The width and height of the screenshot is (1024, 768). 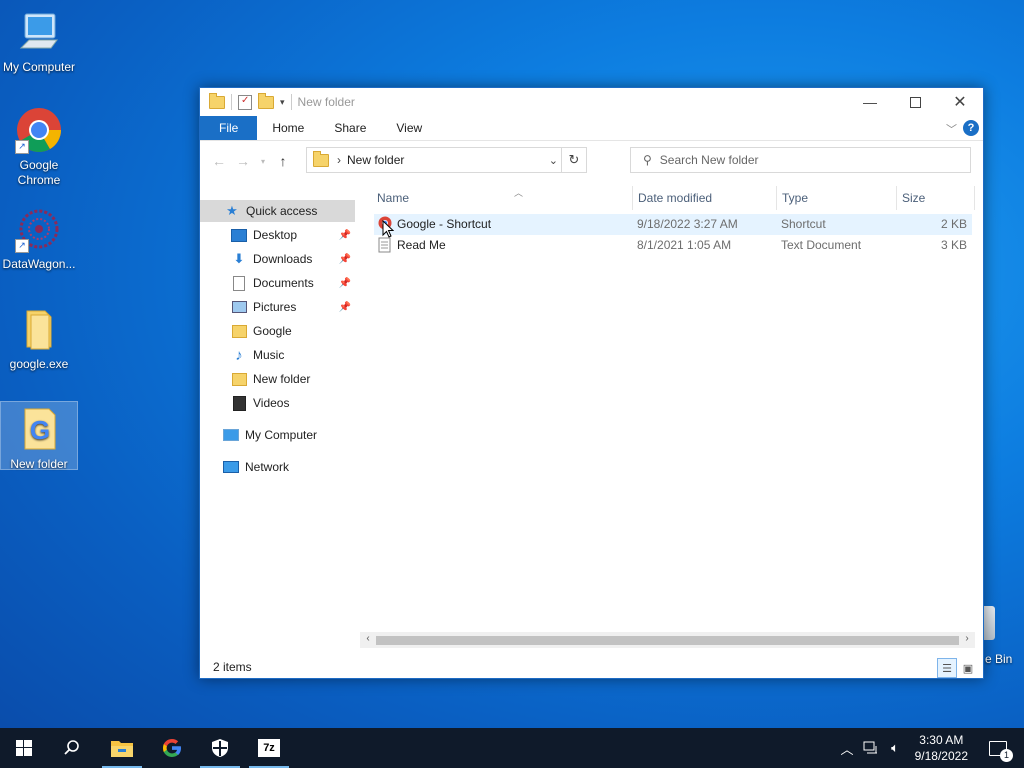 I want to click on back-button: ←, so click(x=219, y=161).